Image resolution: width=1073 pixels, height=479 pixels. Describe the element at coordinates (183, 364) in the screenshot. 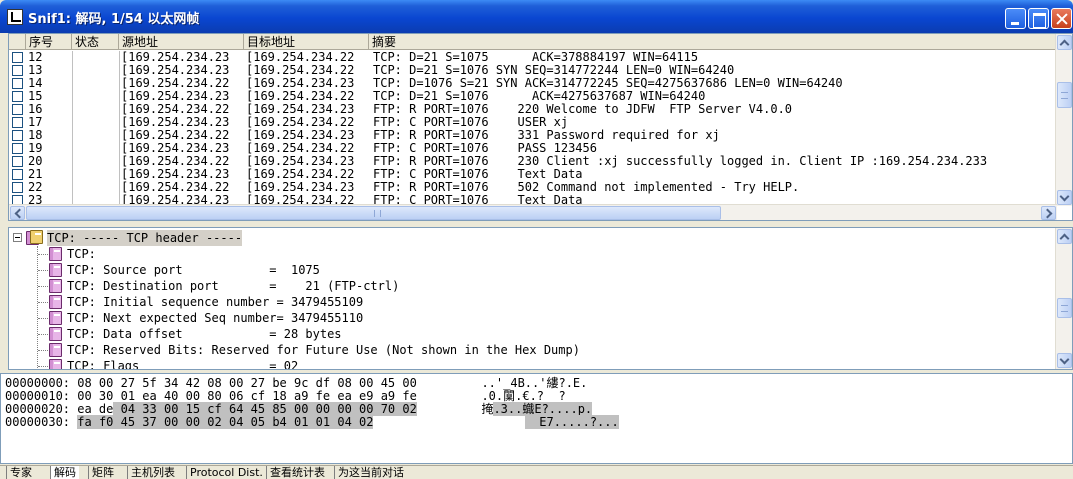

I see `decode-field-label: TCP: Flags = 02` at that location.